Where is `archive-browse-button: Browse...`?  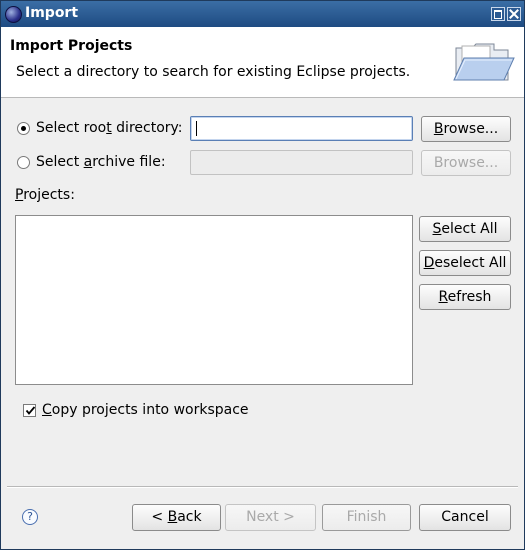
archive-browse-button: Browse... is located at coordinates (466, 163).